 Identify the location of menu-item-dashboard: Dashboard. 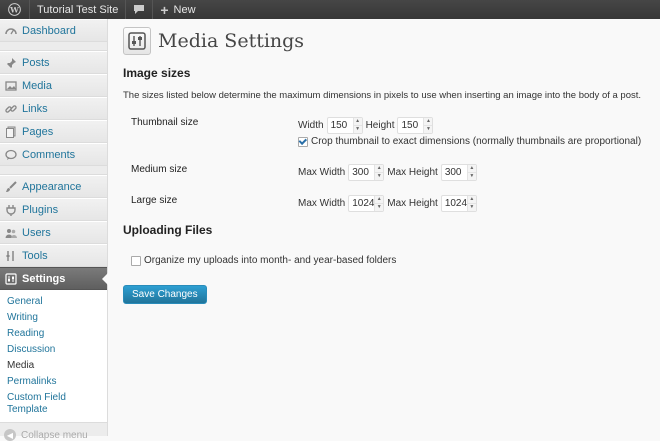
(53, 30).